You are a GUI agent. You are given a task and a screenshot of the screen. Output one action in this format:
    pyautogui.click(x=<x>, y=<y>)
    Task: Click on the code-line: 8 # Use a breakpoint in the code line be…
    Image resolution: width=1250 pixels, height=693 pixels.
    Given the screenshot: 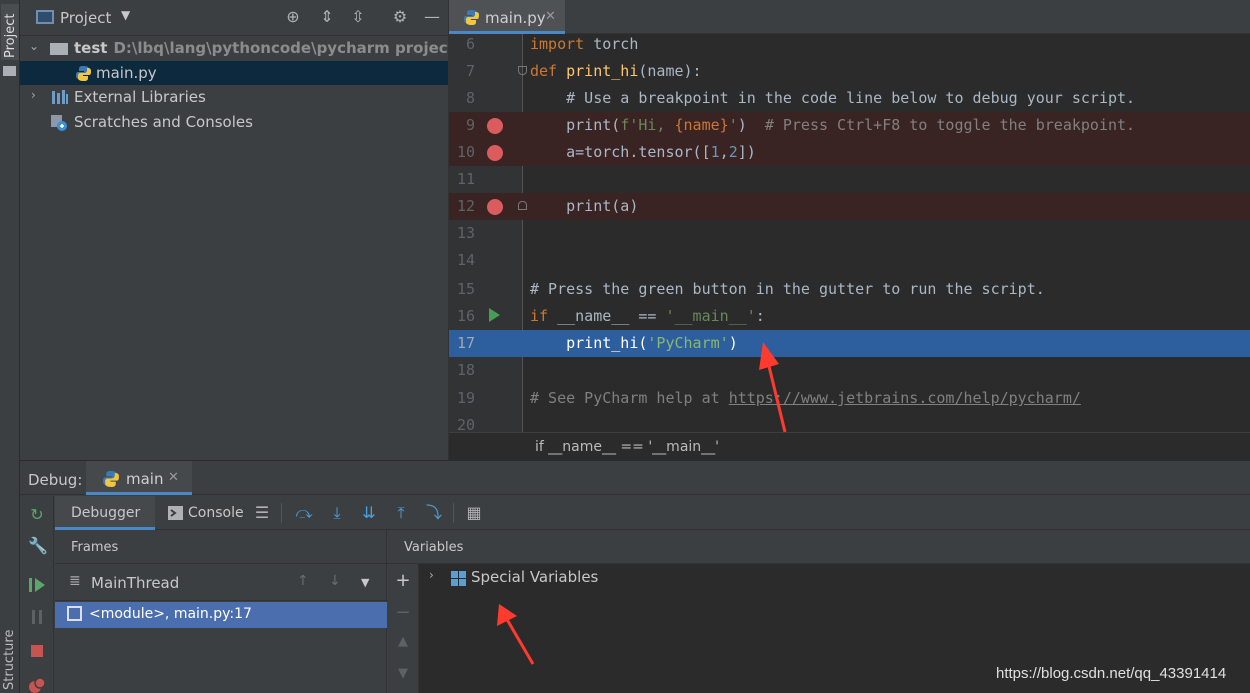 What is the action you would take?
    pyautogui.click(x=849, y=98)
    